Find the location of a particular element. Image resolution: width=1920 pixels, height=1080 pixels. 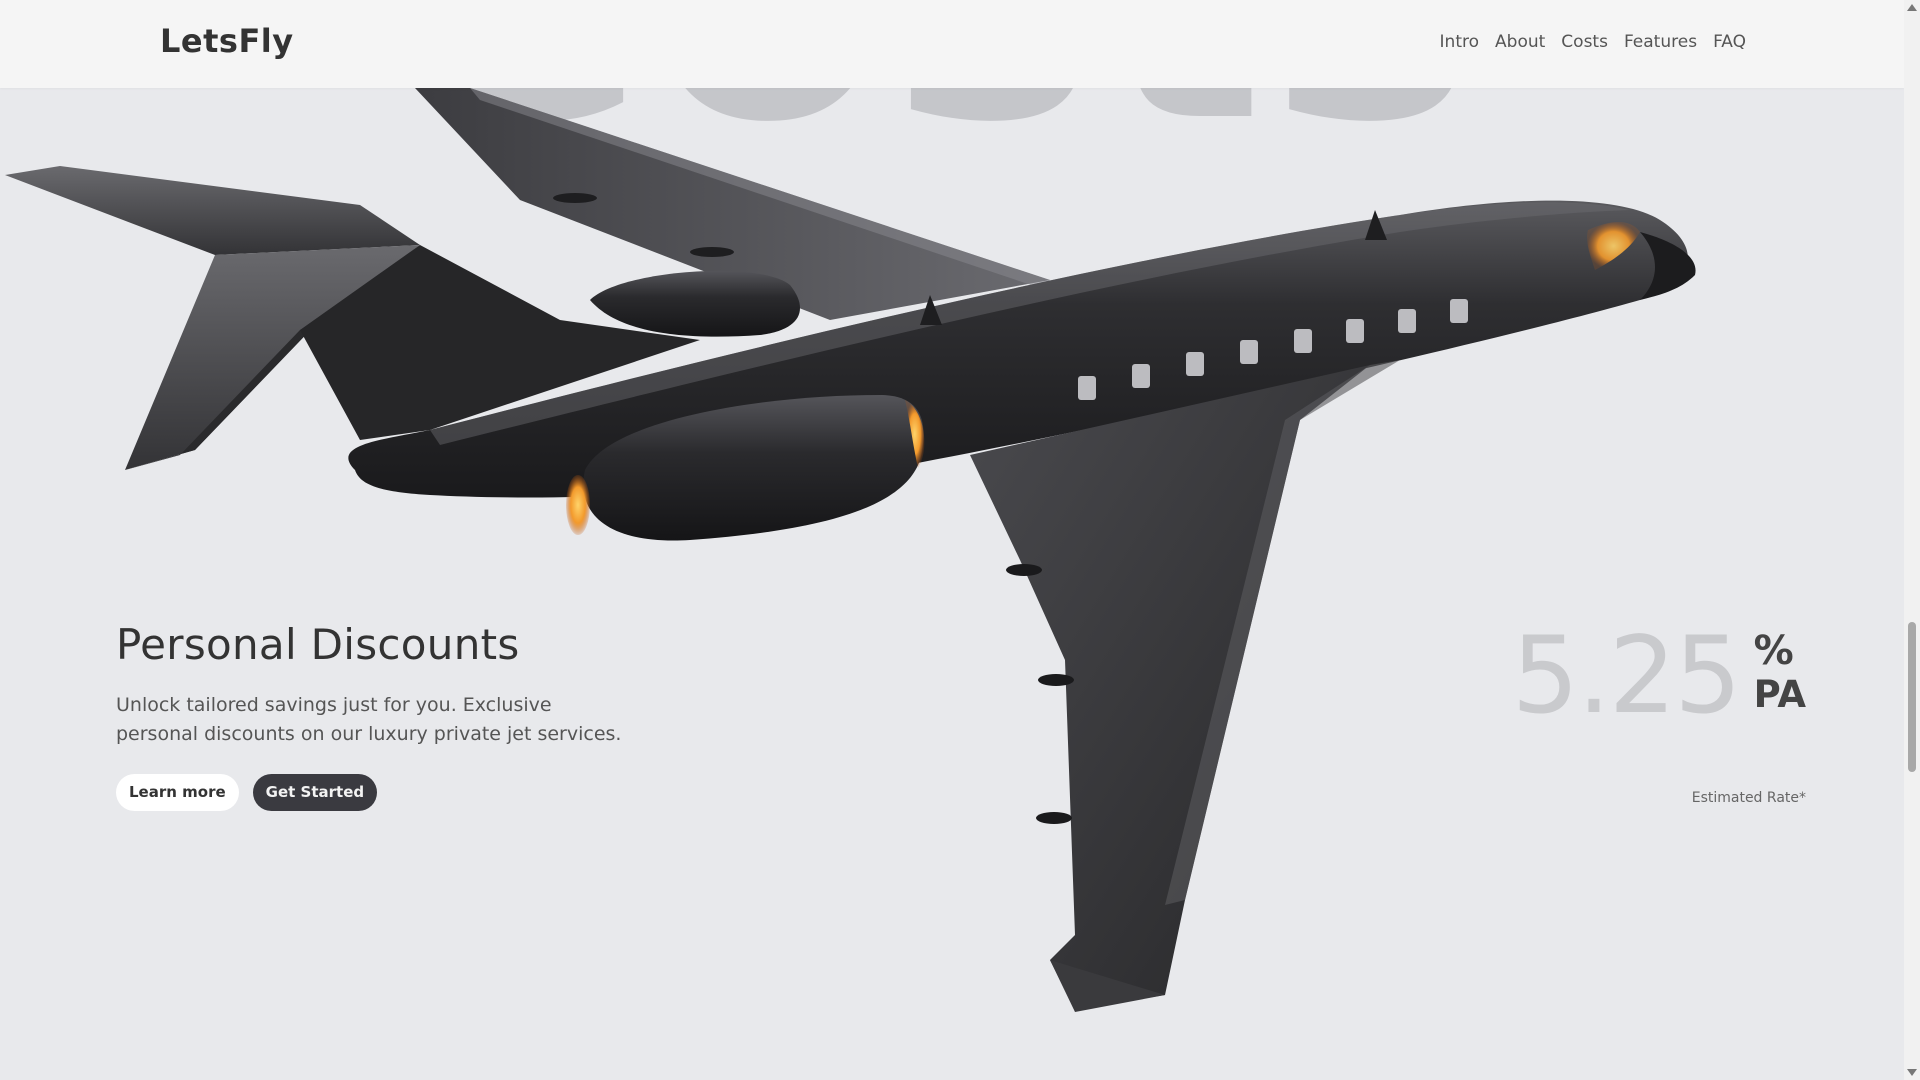

estimated-rate-note: Estimated Rate* is located at coordinates (1748, 798).